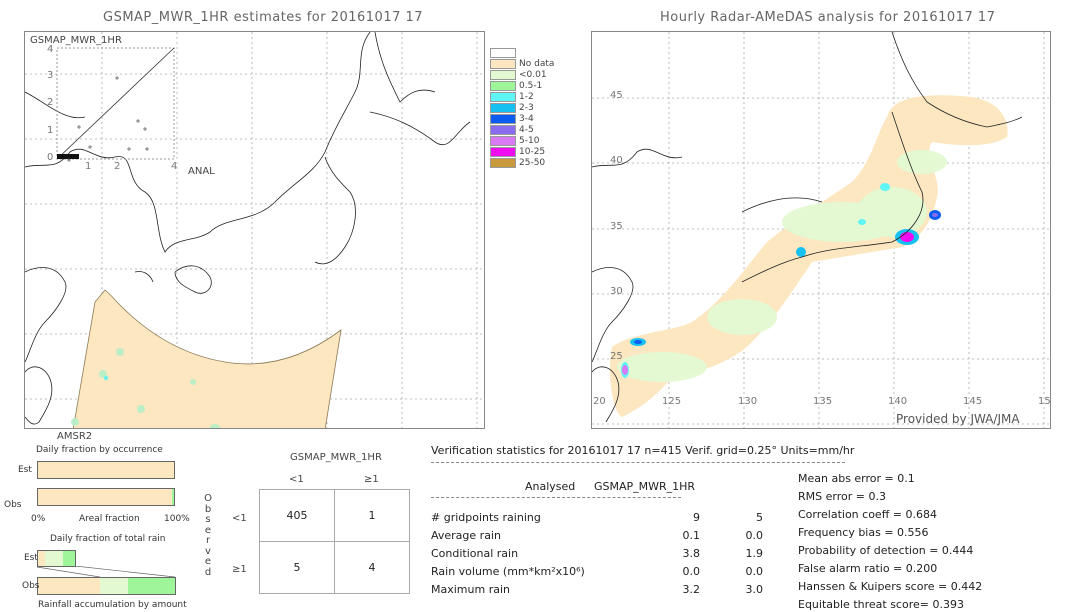 This screenshot has height=612, width=1080. What do you see at coordinates (691, 553) in the screenshot?
I see `stat-analysed: 3.8` at bounding box center [691, 553].